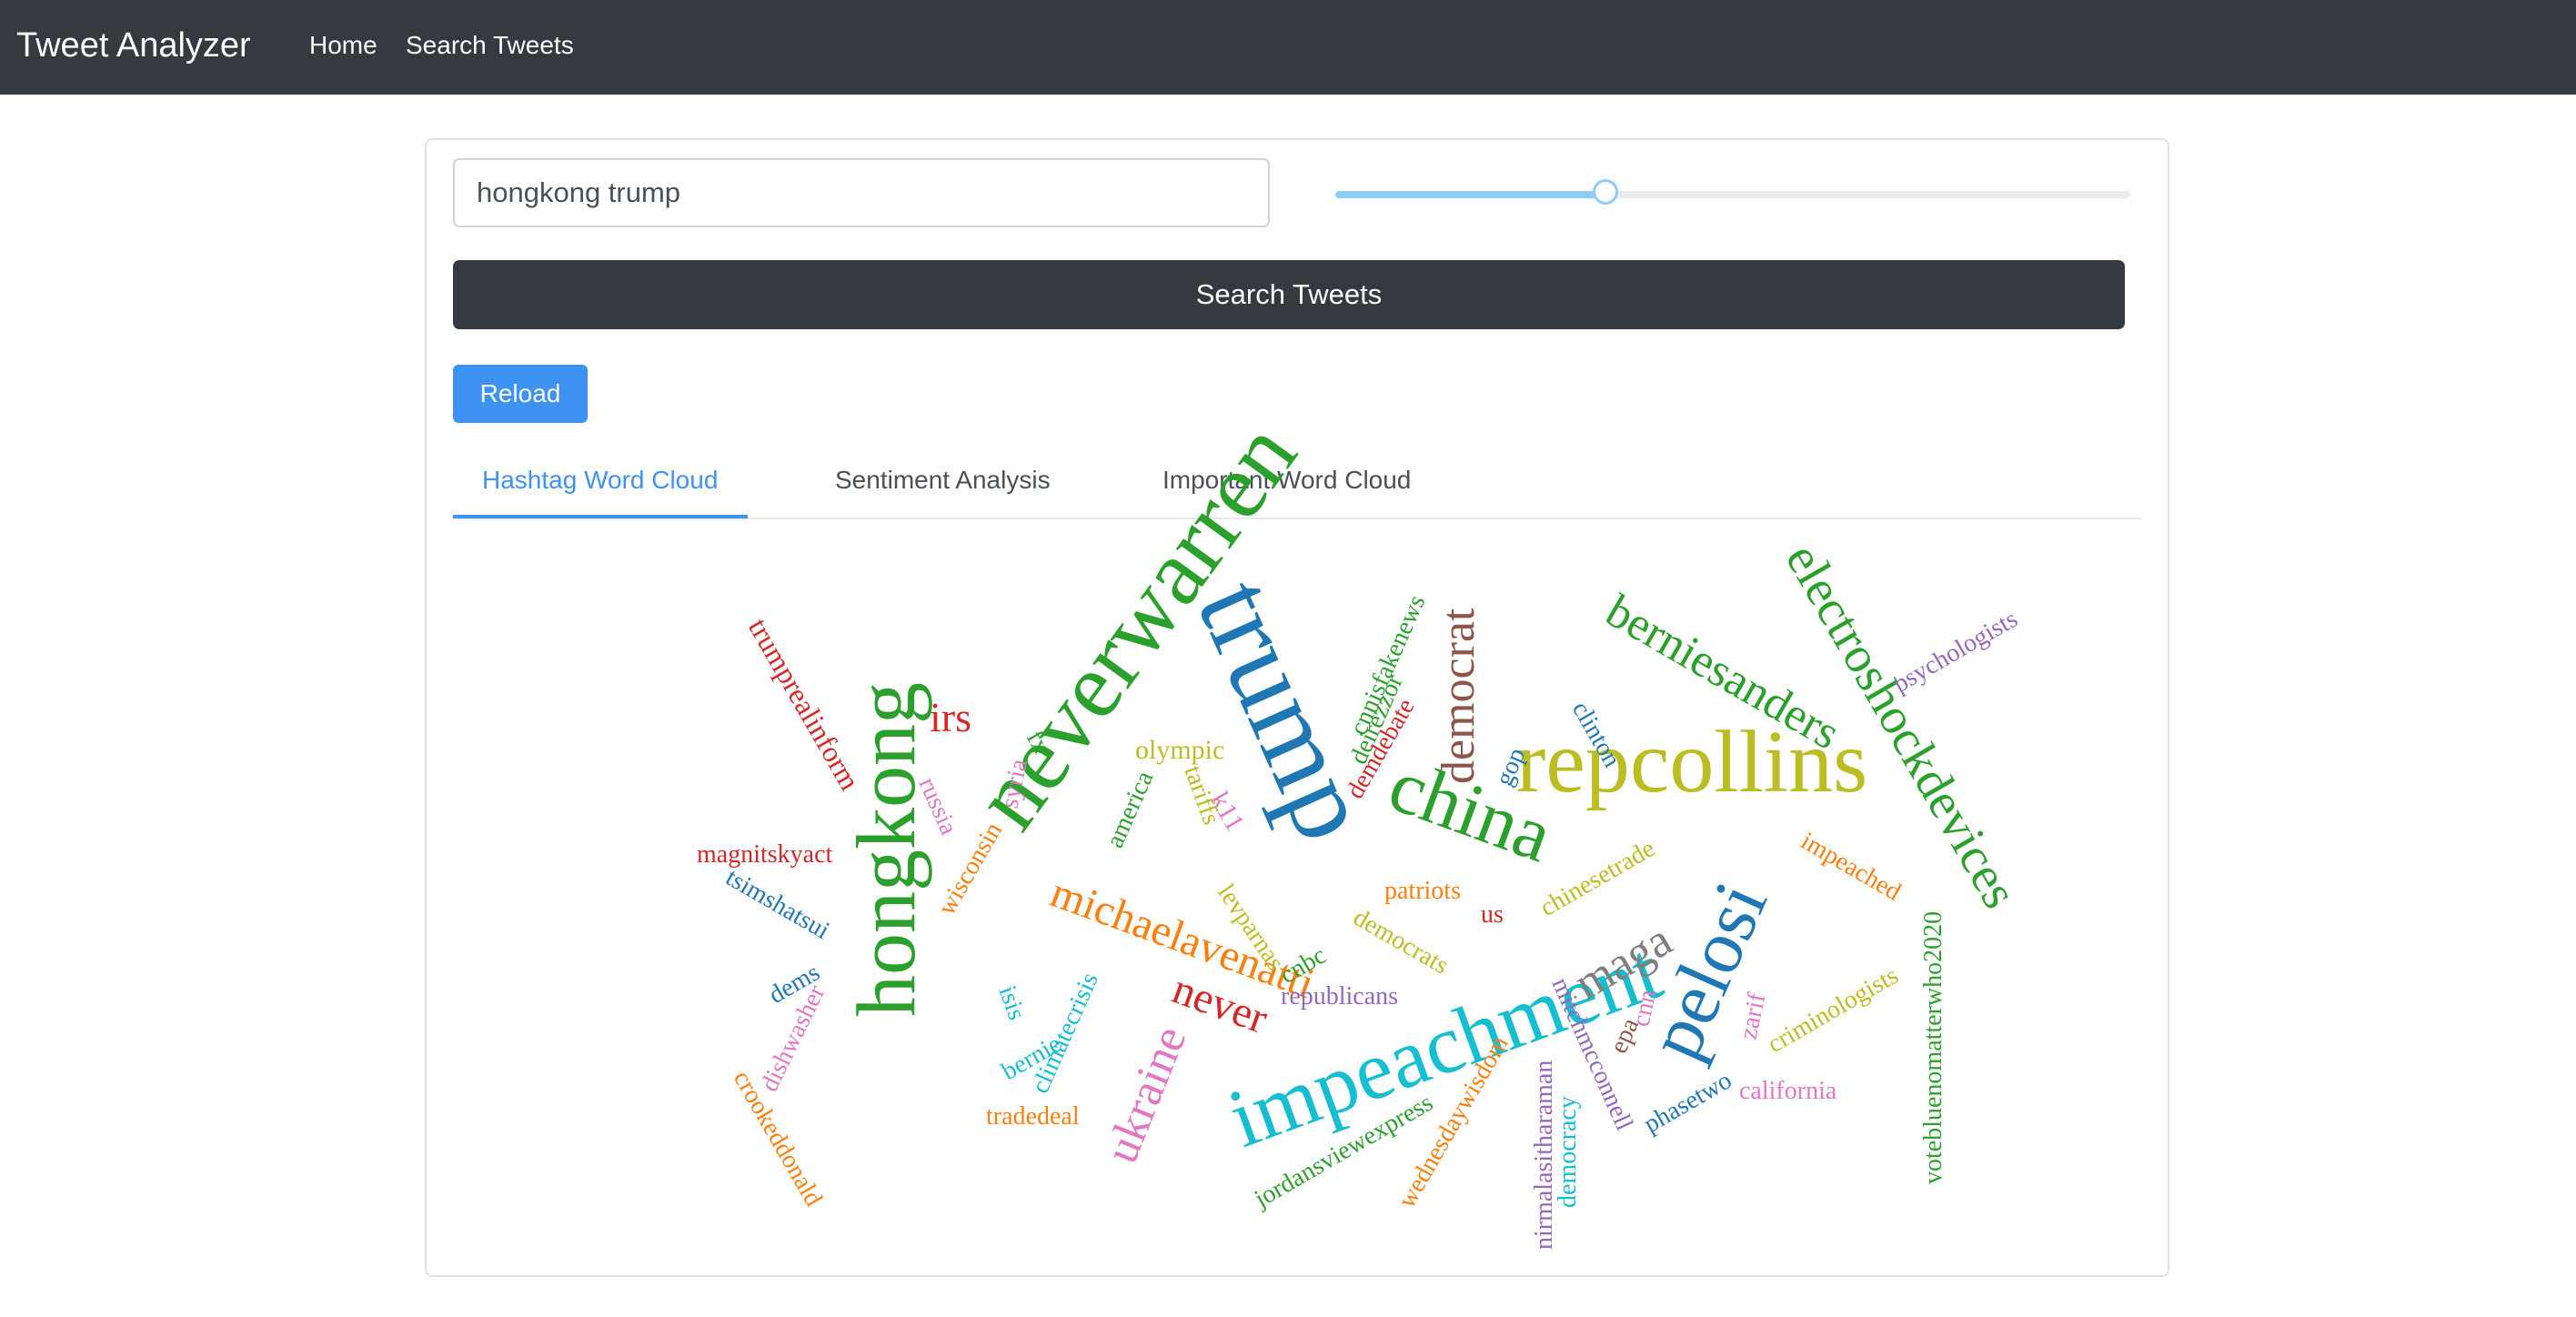 The height and width of the screenshot is (1317, 2576). Describe the element at coordinates (343, 45) in the screenshot. I see `nav-home-link: Home` at that location.